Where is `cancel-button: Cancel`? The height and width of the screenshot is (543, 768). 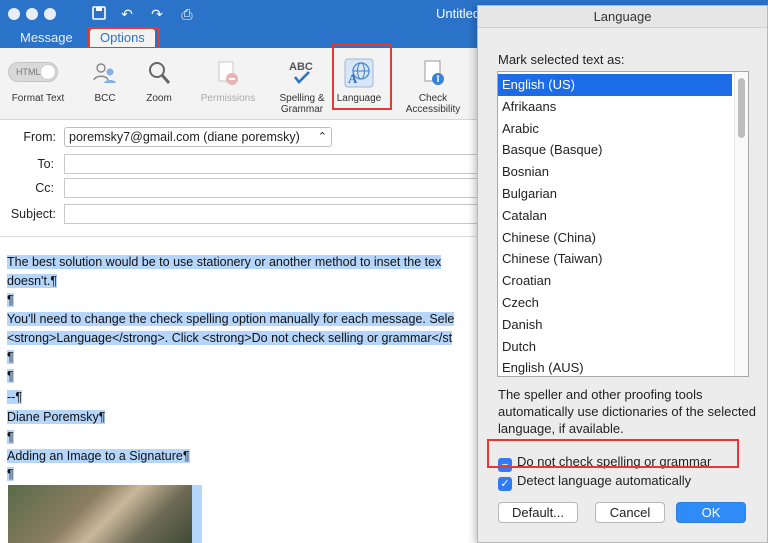 cancel-button: Cancel is located at coordinates (630, 512).